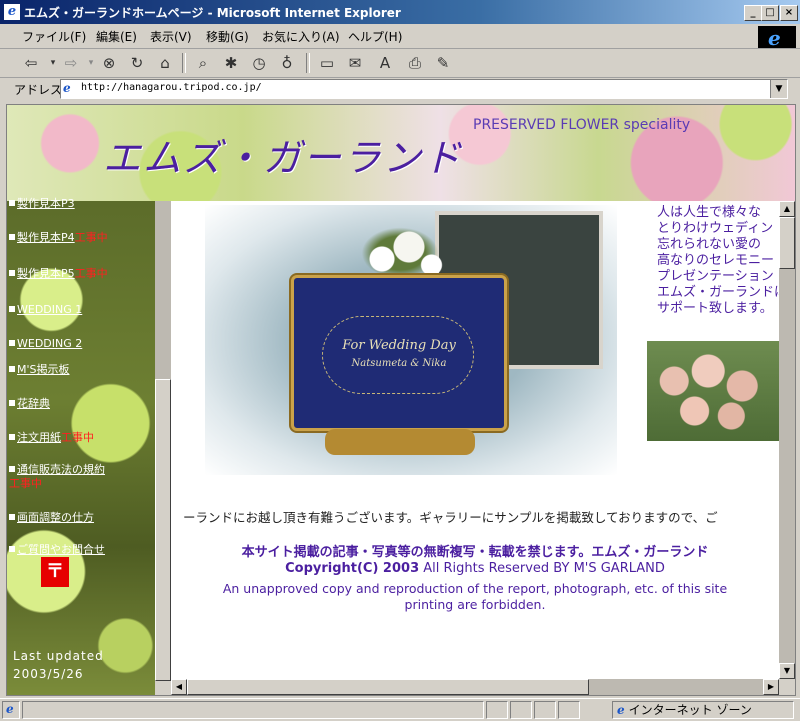 This screenshot has height=721, width=800. What do you see at coordinates (355, 63) in the screenshot?
I see `mail-icon: ✉` at bounding box center [355, 63].